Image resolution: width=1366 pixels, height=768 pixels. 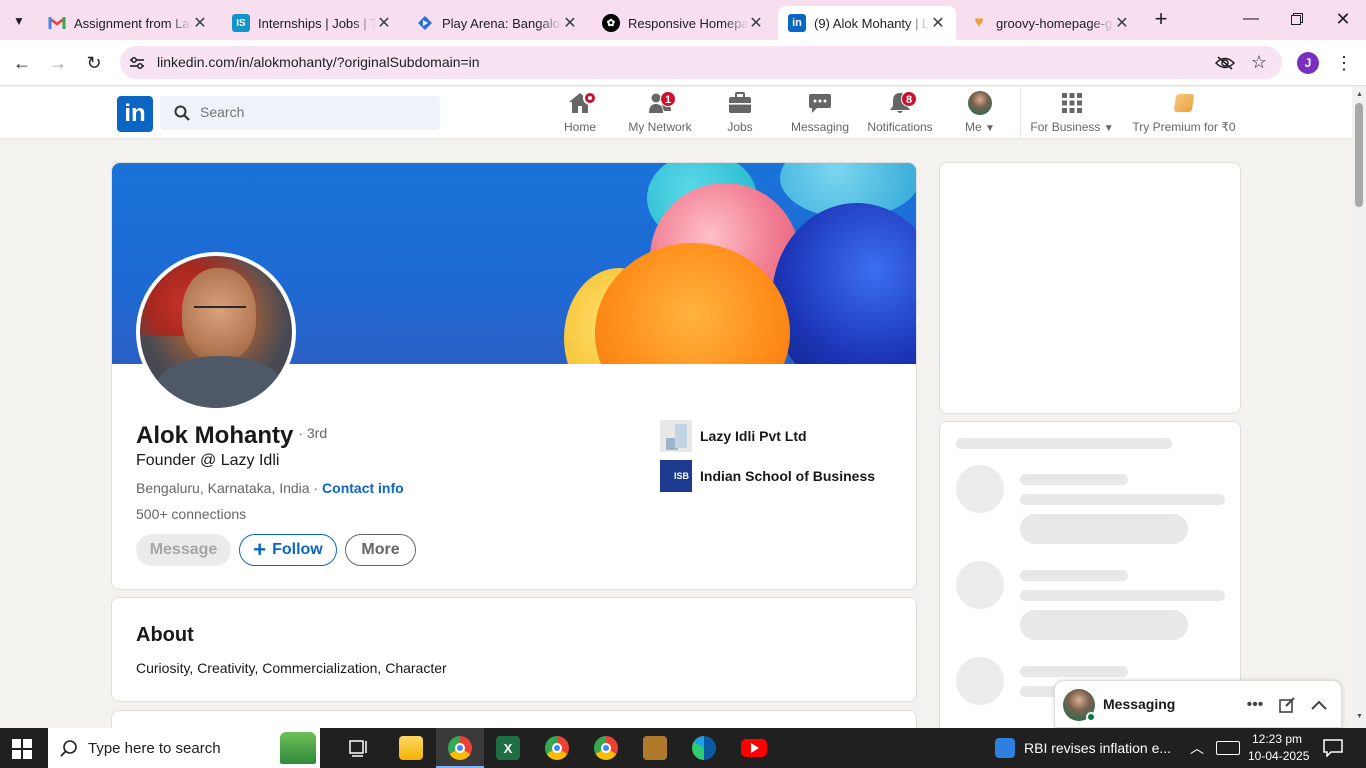 What do you see at coordinates (733, 436) in the screenshot?
I see `experience-current-company: Lazy Idli Pvt Ltd` at bounding box center [733, 436].